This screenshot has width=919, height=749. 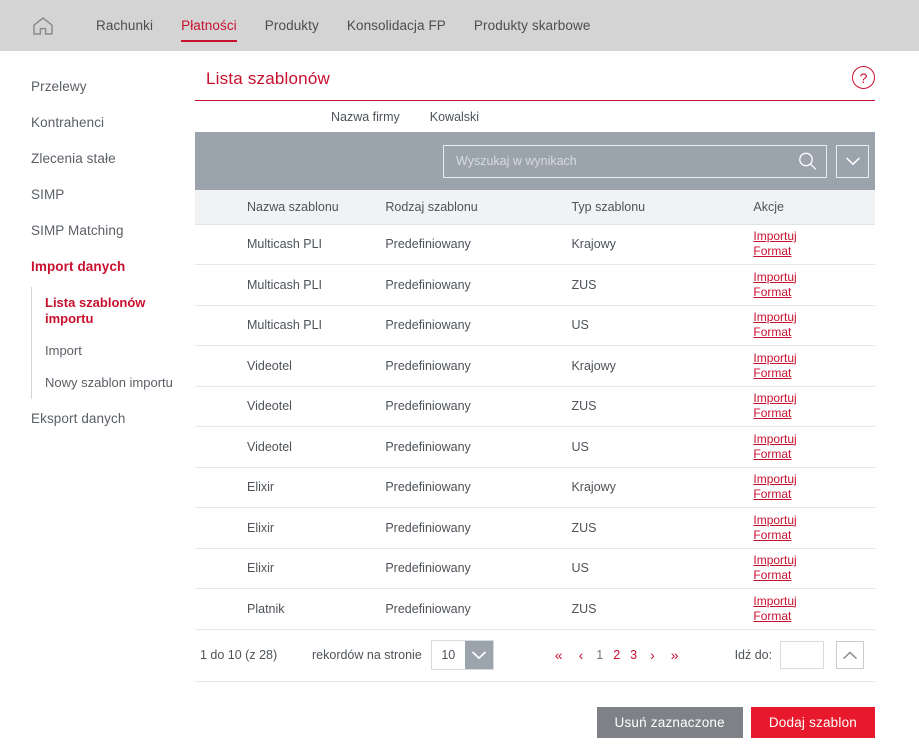 What do you see at coordinates (863, 77) in the screenshot?
I see `help-icon: ?` at bounding box center [863, 77].